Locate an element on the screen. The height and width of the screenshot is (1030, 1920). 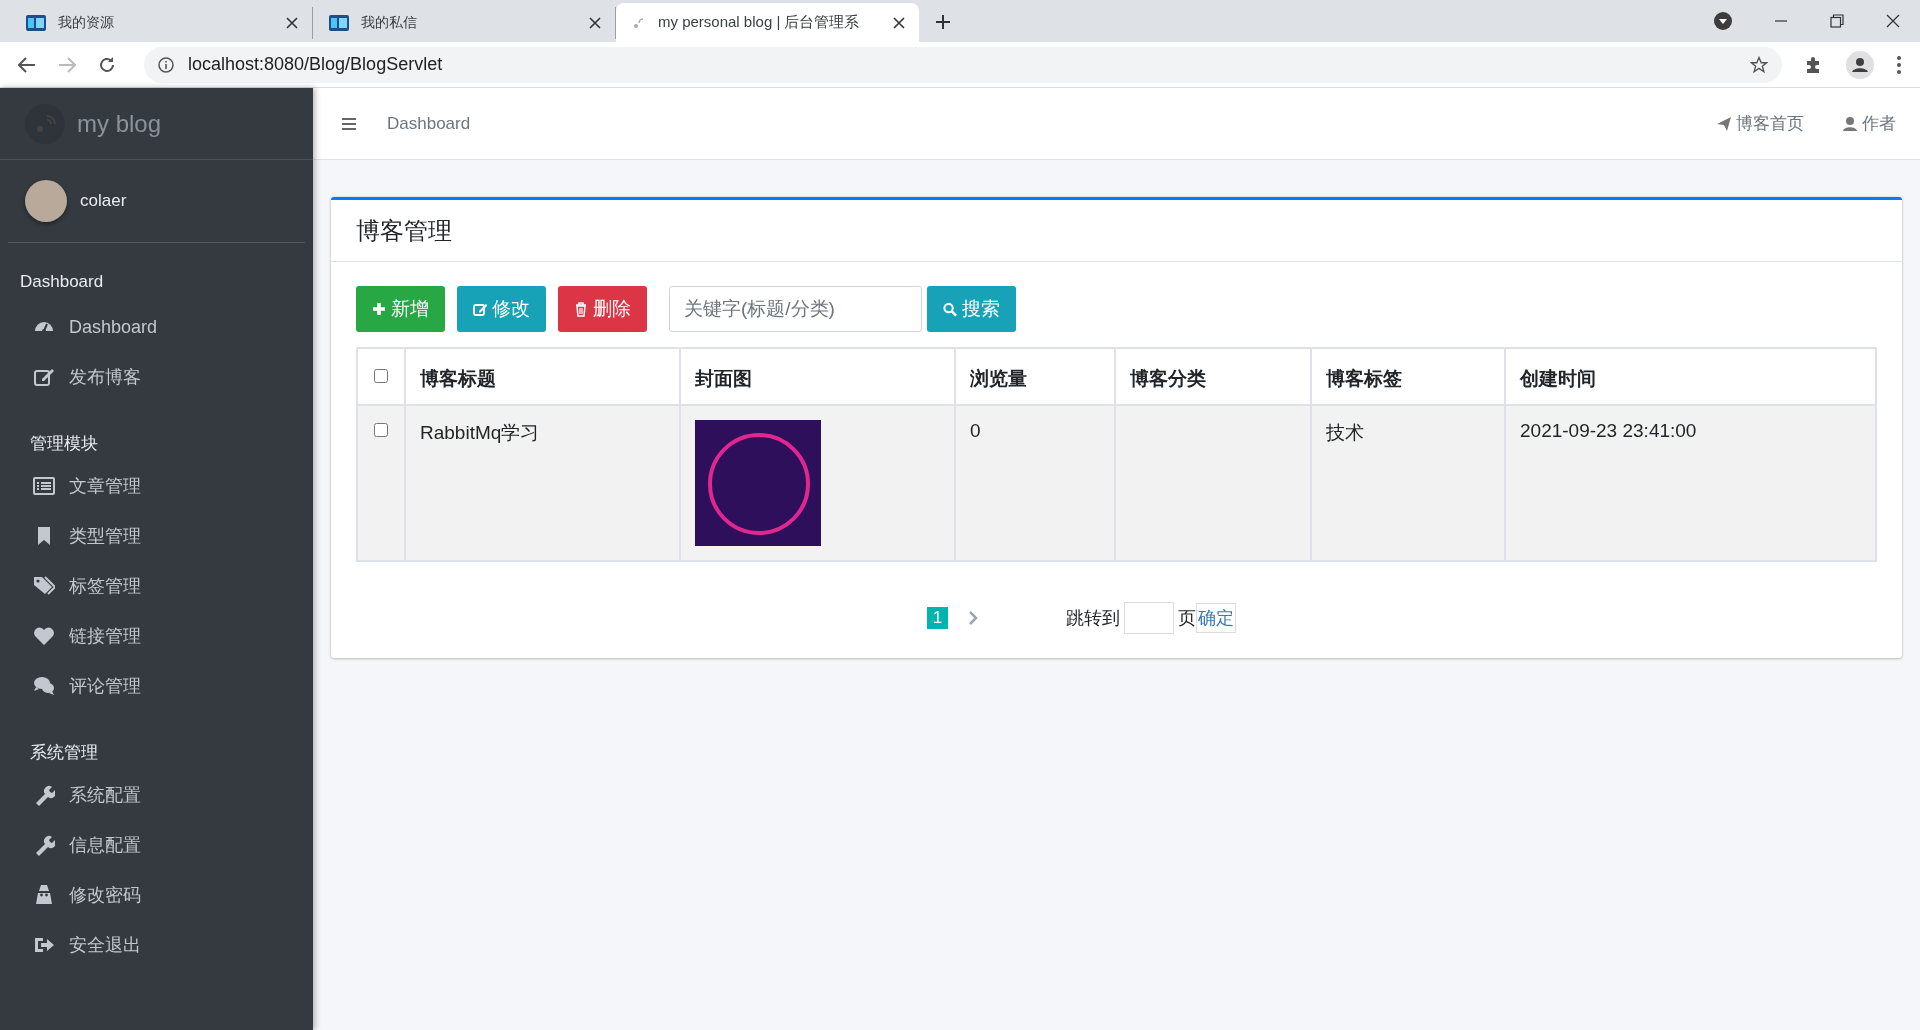
browser-tab: 我的资源 is located at coordinates (161, 23).